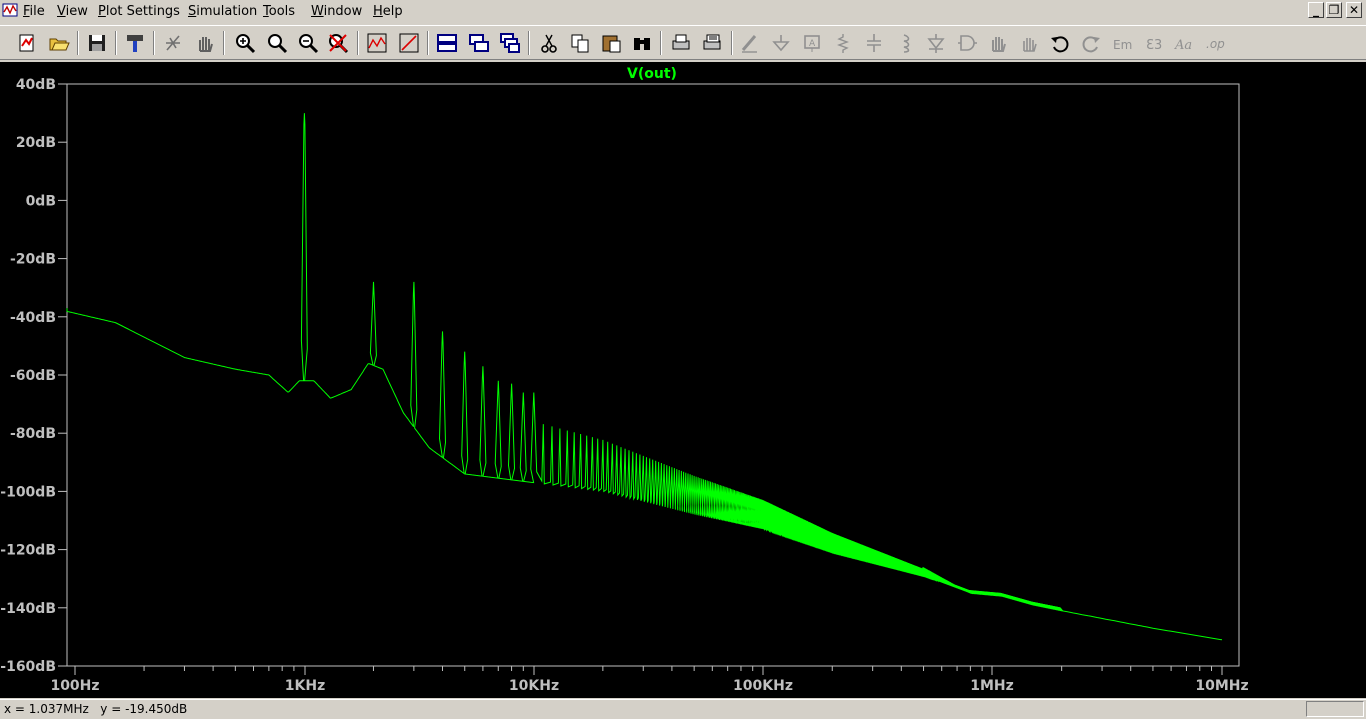  Describe the element at coordinates (611, 43) in the screenshot. I see `paste-icon` at that location.